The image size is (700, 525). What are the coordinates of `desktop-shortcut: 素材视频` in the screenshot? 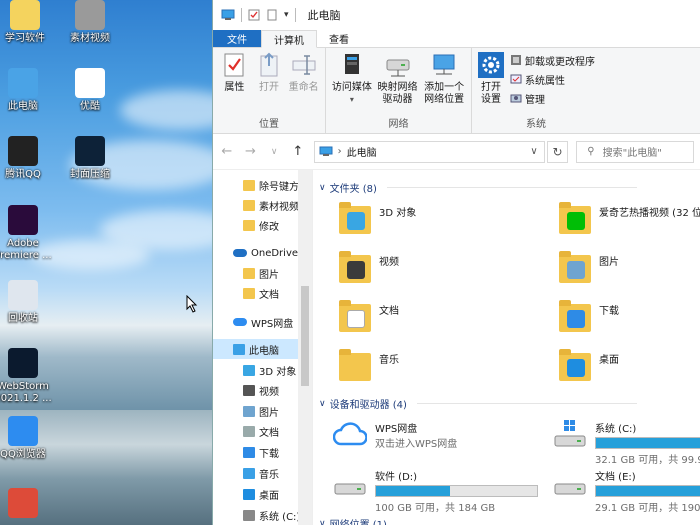 It's located at (90, 22).